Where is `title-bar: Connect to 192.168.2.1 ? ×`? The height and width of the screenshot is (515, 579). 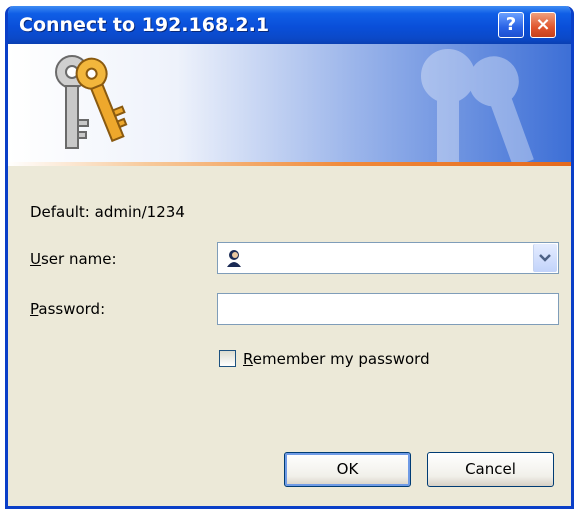
title-bar: Connect to 192.168.2.1 ? × is located at coordinates (289, 25).